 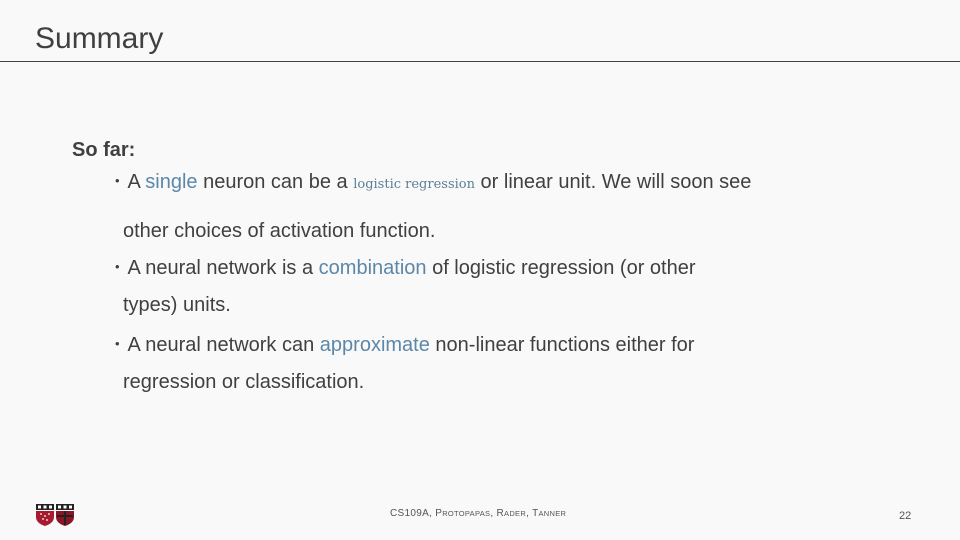 I want to click on highlight-term: approximate, so click(x=374, y=345).